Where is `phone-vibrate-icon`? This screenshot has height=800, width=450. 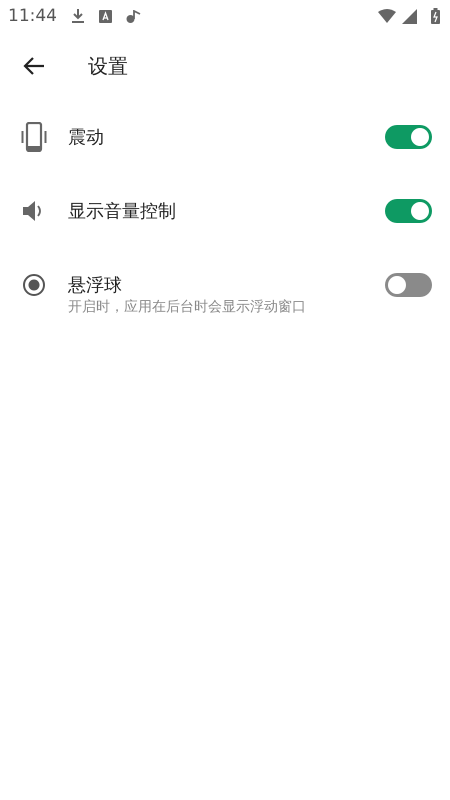 phone-vibrate-icon is located at coordinates (34, 137).